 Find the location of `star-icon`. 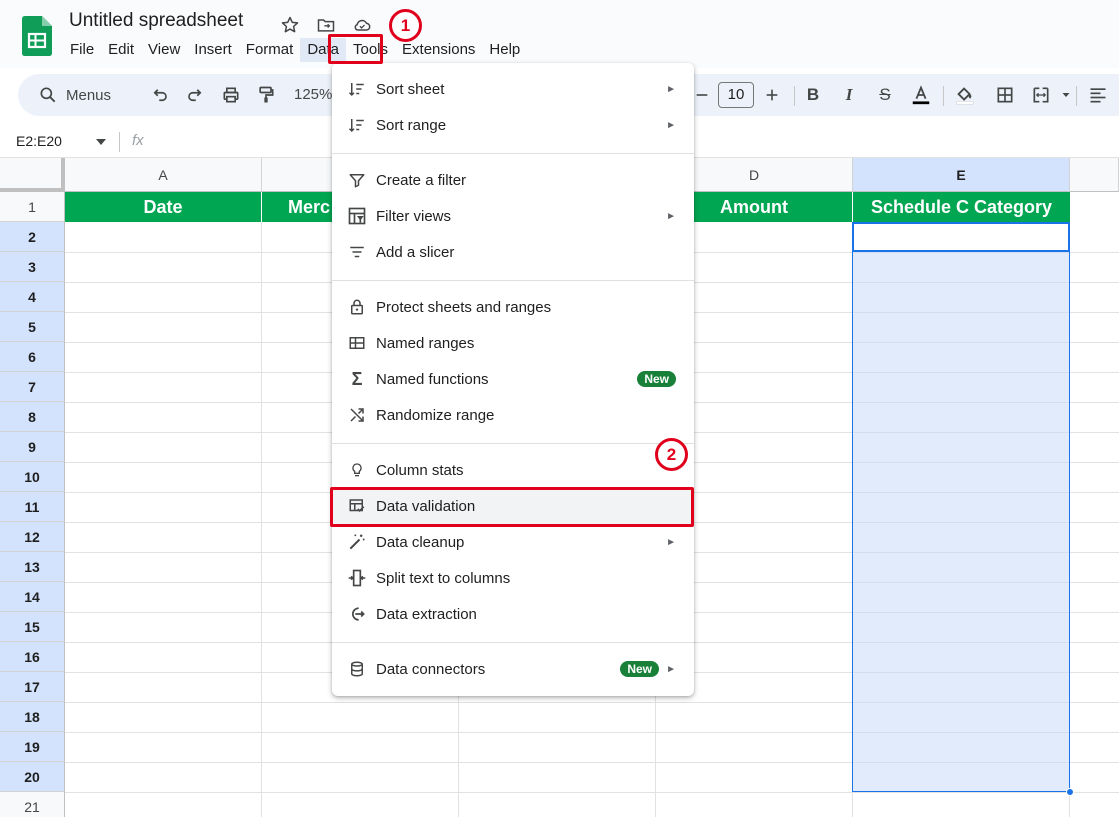

star-icon is located at coordinates (290, 25).